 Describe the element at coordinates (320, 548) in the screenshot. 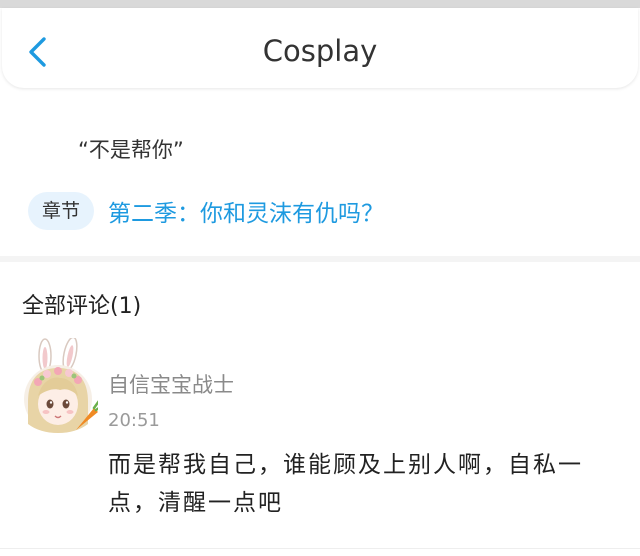

I see `comment-divider` at that location.